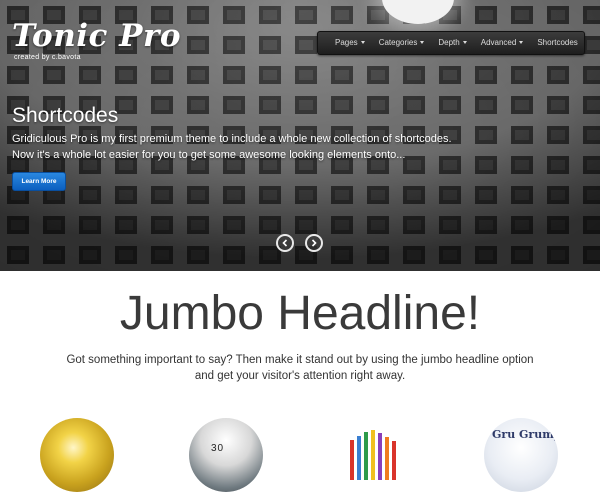 This screenshot has height=492, width=600. Describe the element at coordinates (39, 181) in the screenshot. I see `learn-more-button: Learn More` at that location.